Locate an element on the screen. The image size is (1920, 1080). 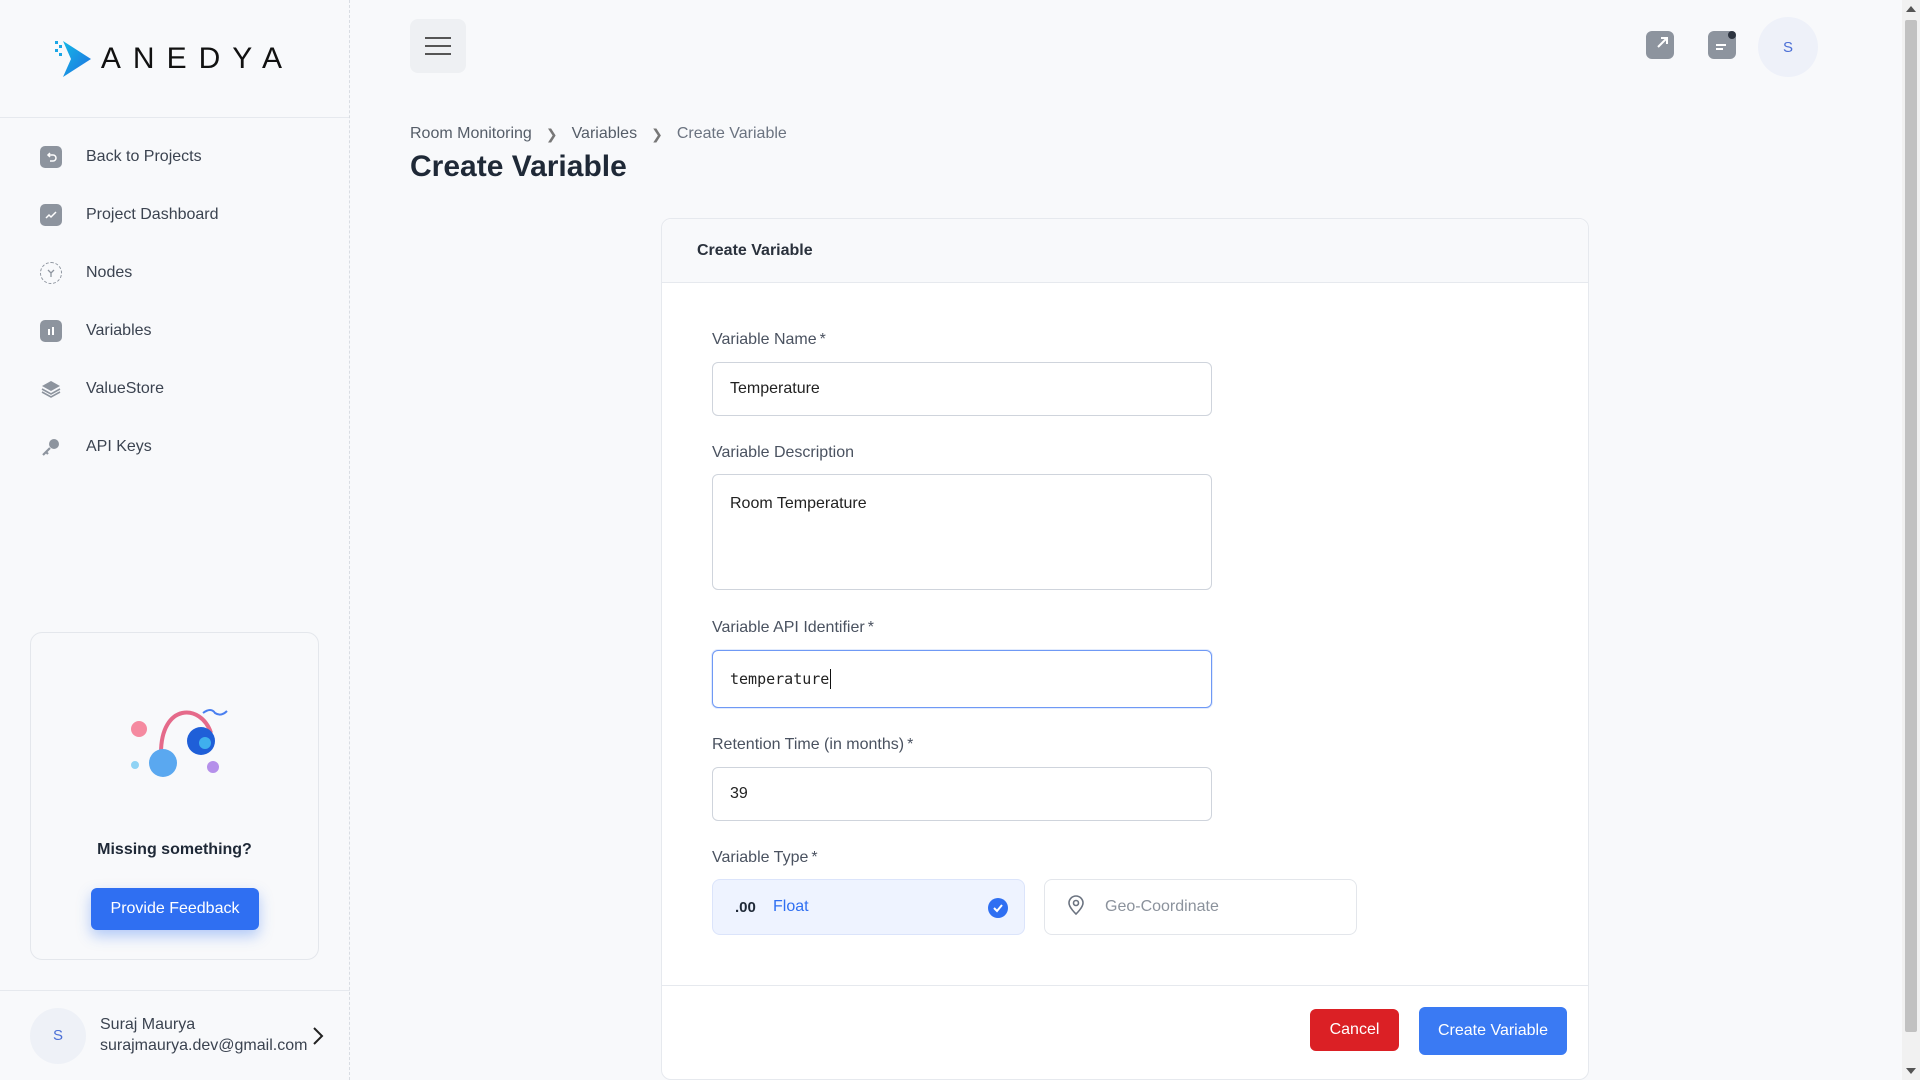
label-text: Variable Name is located at coordinates (764, 339).